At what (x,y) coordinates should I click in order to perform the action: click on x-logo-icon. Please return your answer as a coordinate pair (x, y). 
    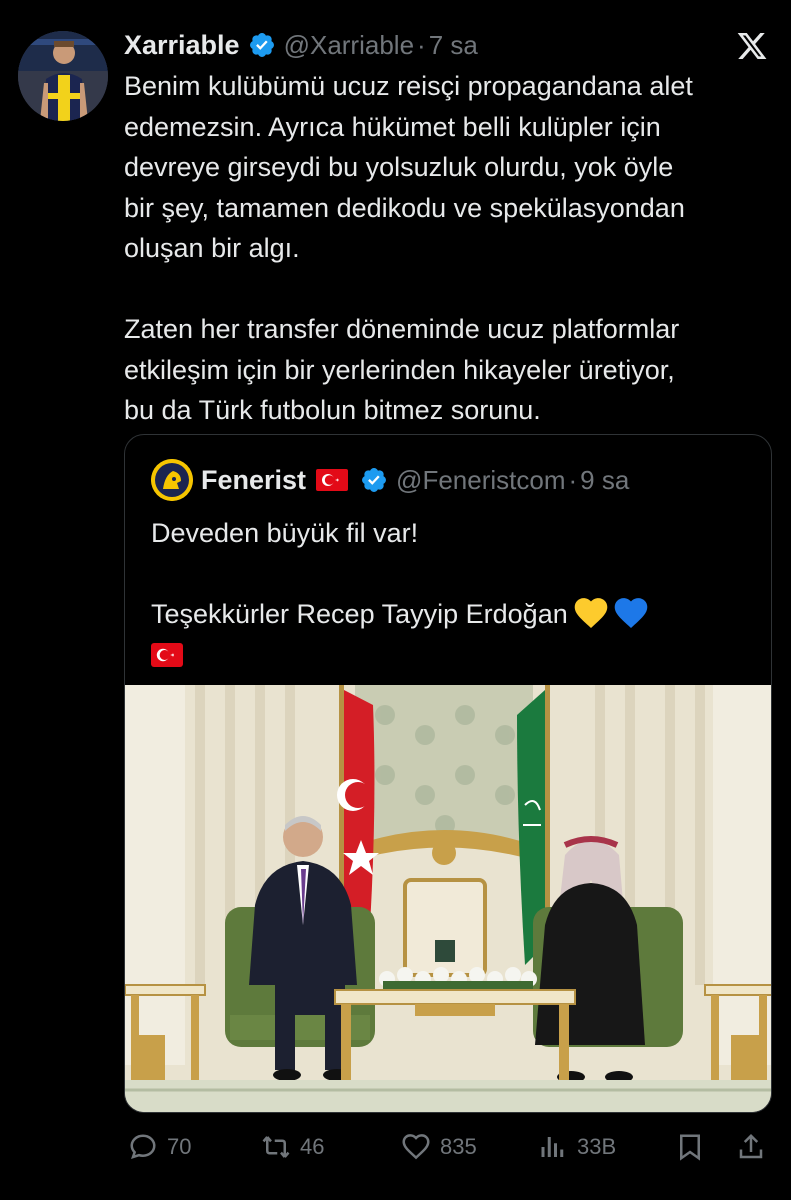
    Looking at the image, I should click on (752, 46).